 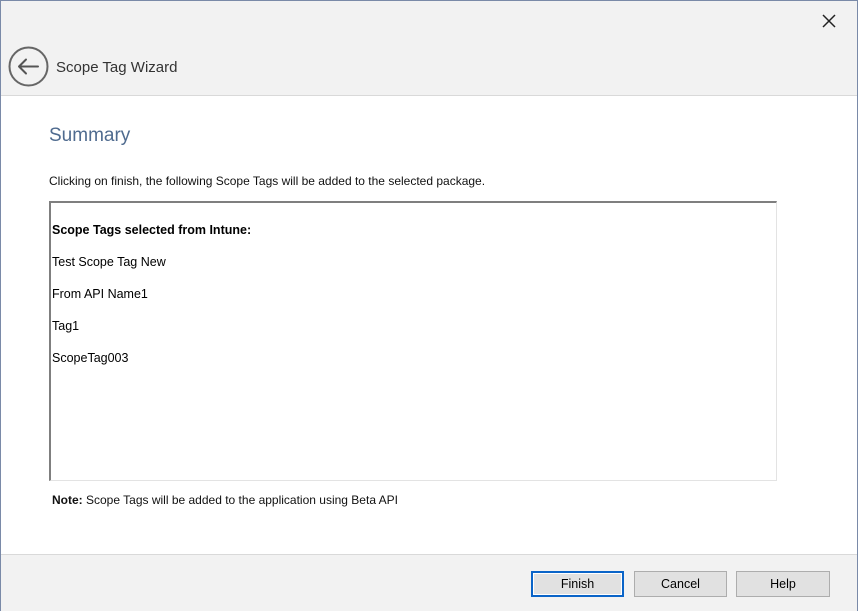 I want to click on wizard-title: Scope Tag Wizard, so click(x=117, y=67).